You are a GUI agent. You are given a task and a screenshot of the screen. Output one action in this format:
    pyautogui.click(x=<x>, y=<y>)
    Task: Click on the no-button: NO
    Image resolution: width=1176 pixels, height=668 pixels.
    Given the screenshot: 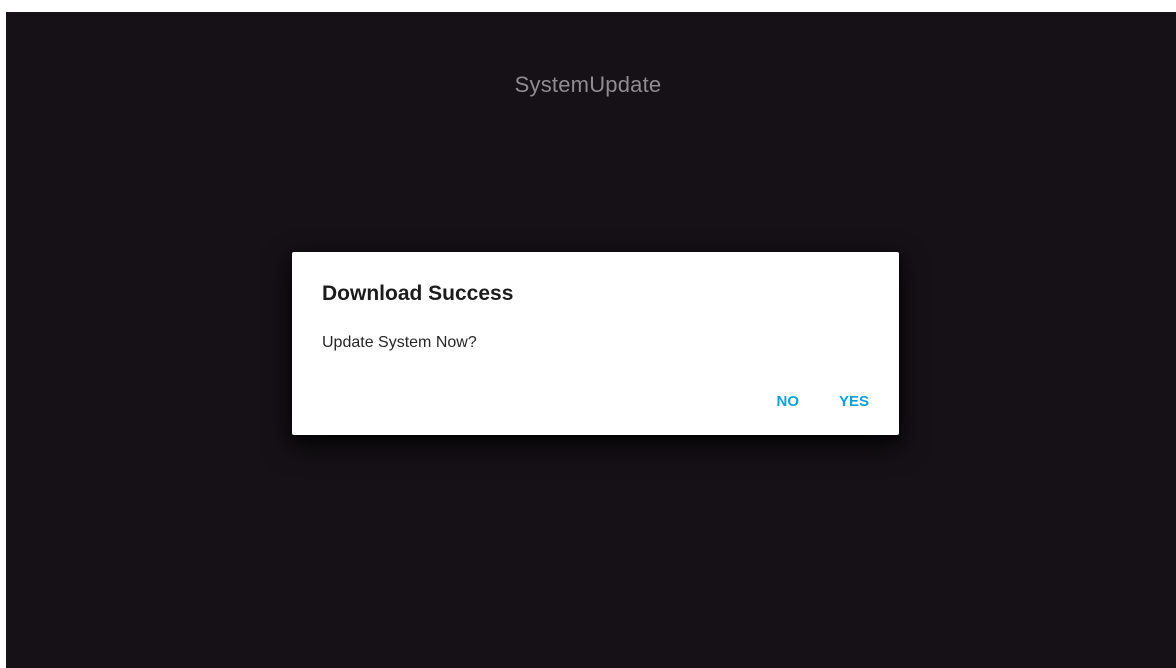 What is the action you would take?
    pyautogui.click(x=787, y=401)
    